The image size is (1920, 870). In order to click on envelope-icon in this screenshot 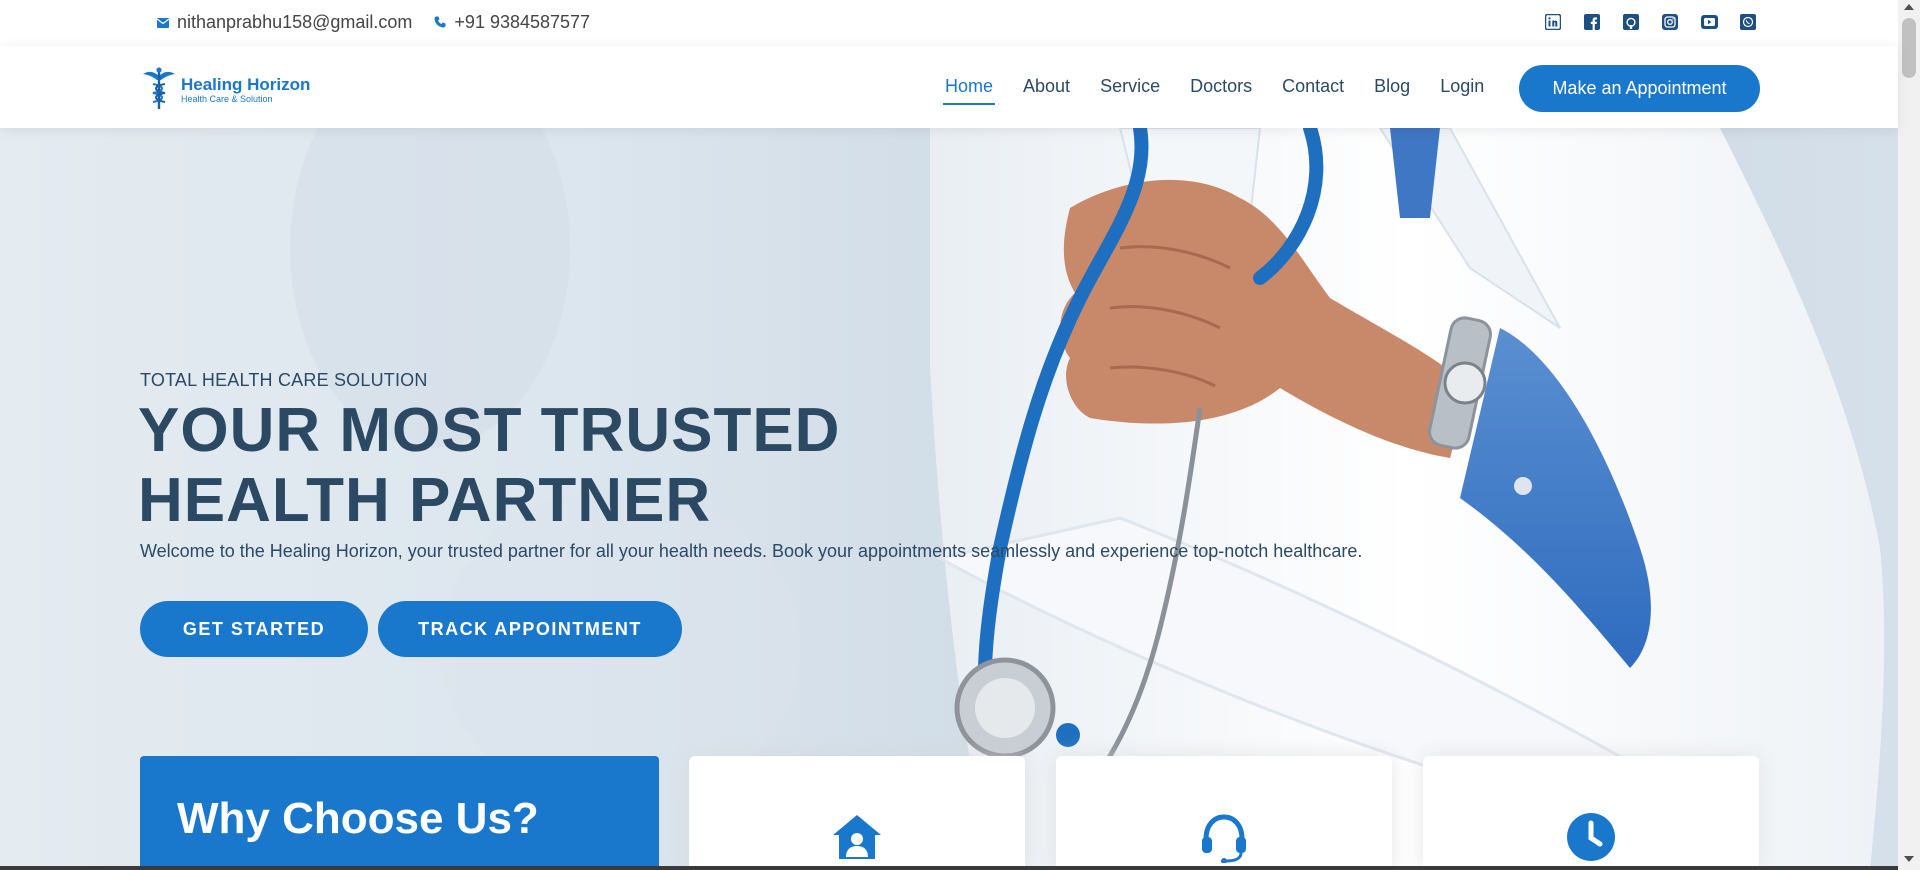, I will do `click(166, 22)`.